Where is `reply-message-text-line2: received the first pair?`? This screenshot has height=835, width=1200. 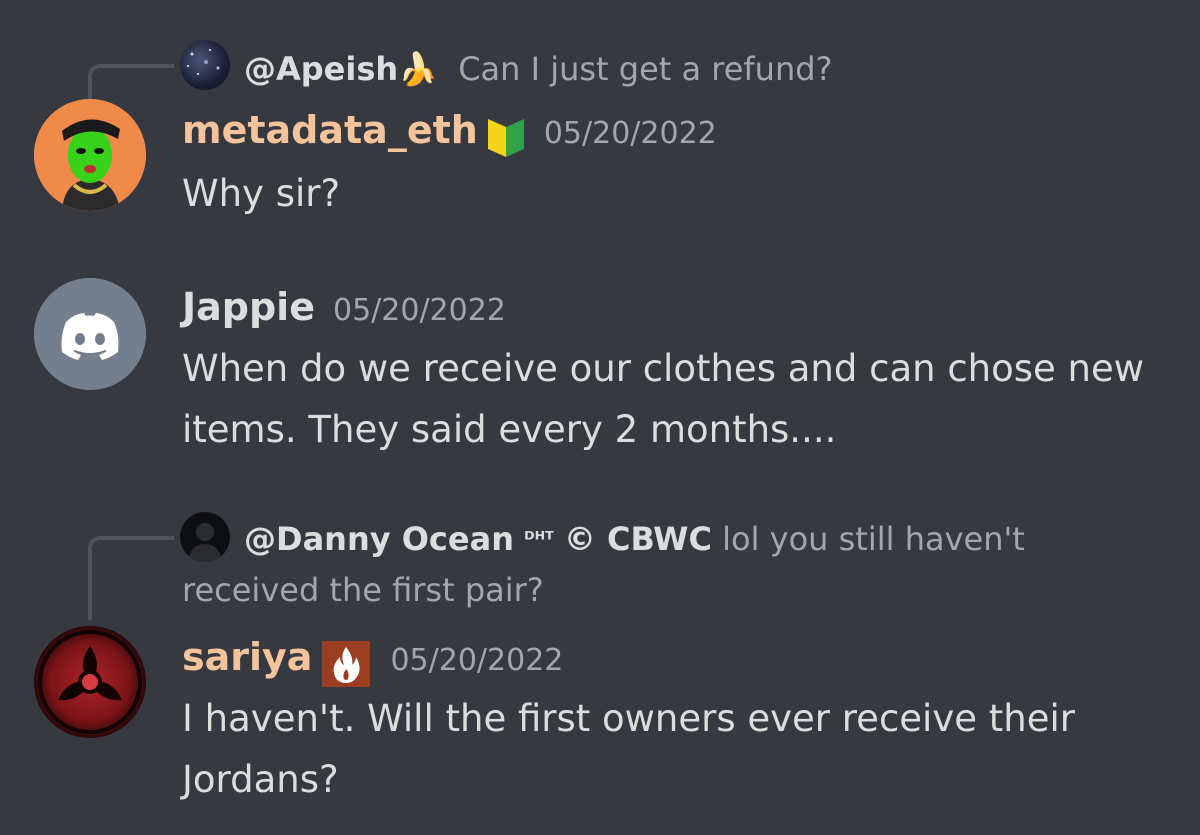 reply-message-text-line2: received the first pair? is located at coordinates (363, 590).